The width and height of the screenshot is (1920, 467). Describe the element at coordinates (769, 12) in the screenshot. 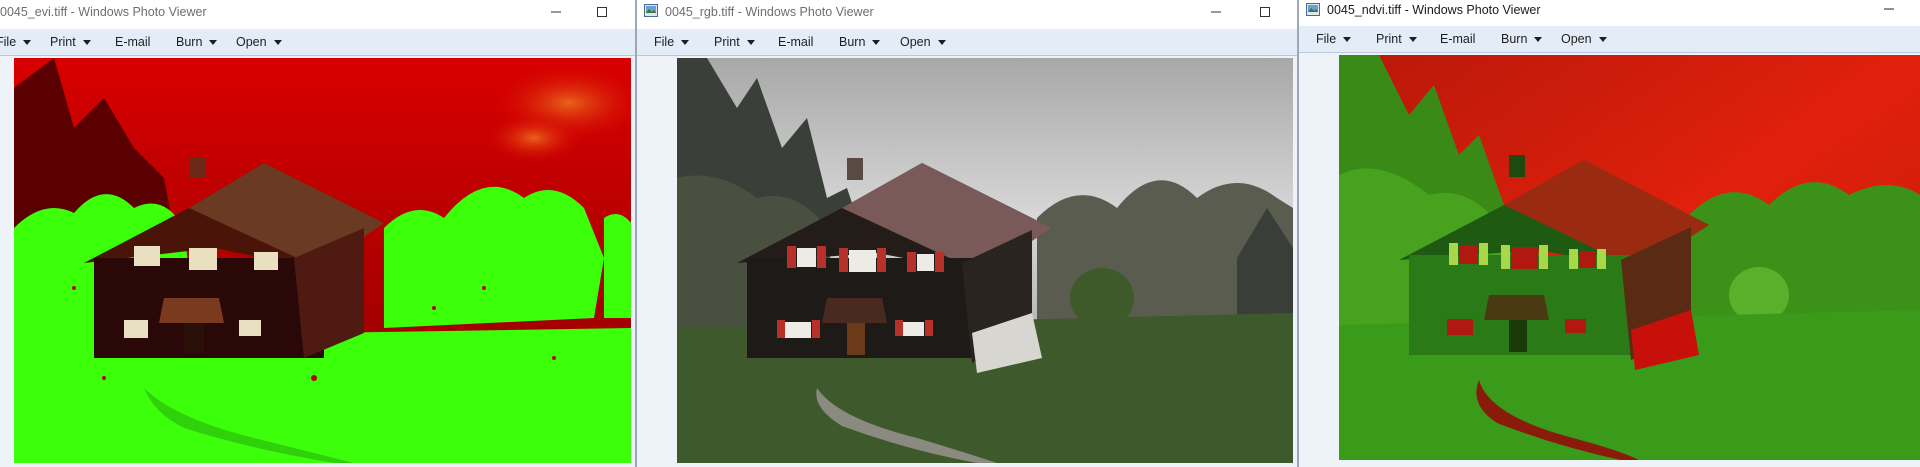

I see `window-title: 0045_rgb.tiff - Windows Photo Viewer` at that location.